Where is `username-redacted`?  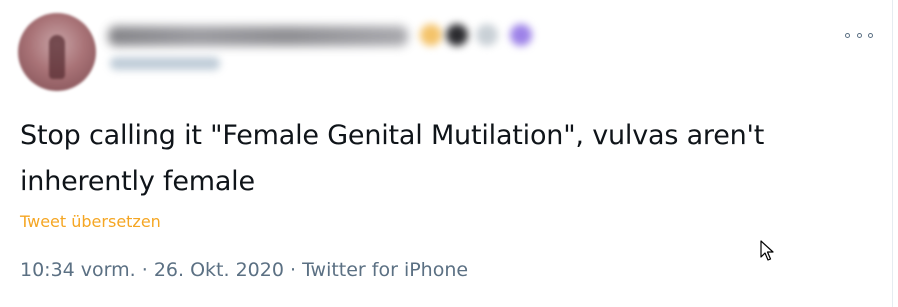
username-redacted is located at coordinates (165, 63).